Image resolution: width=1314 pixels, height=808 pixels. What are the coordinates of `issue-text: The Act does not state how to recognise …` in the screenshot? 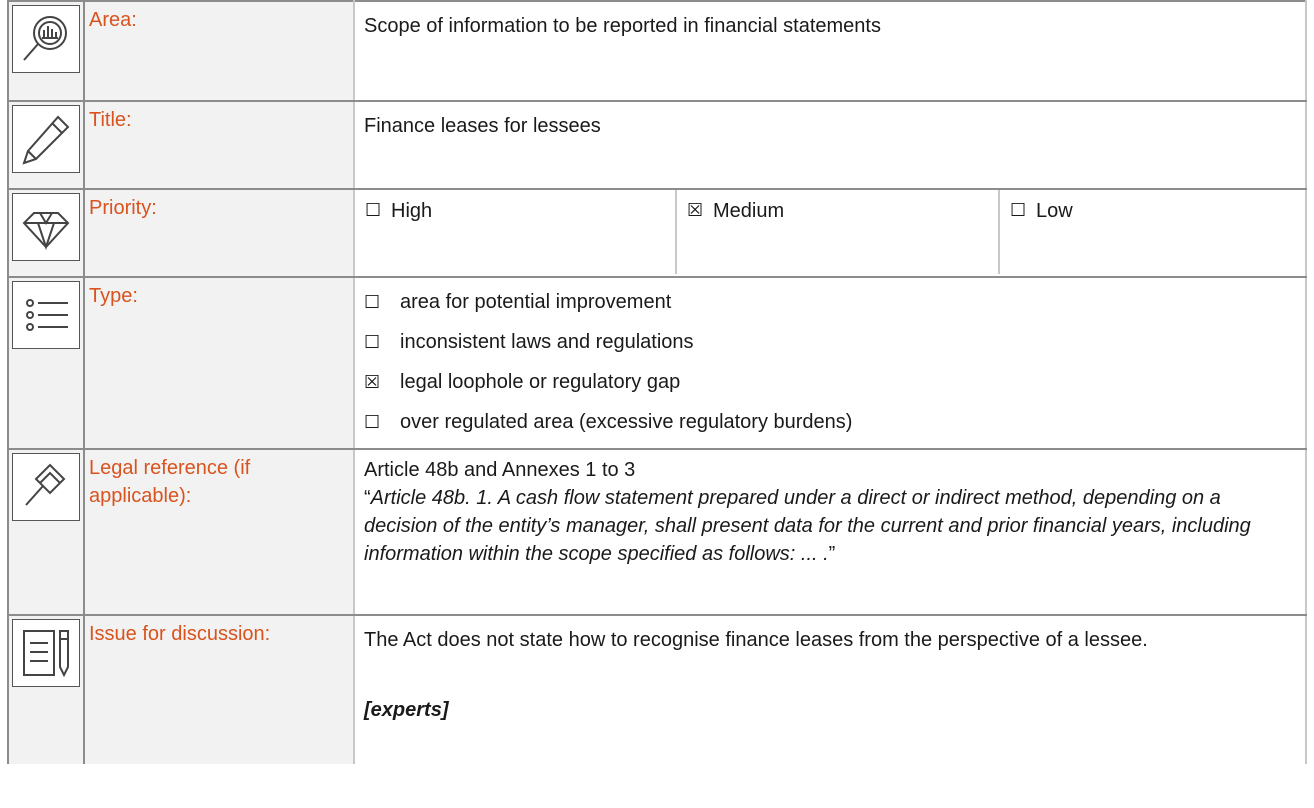 It's located at (756, 640).